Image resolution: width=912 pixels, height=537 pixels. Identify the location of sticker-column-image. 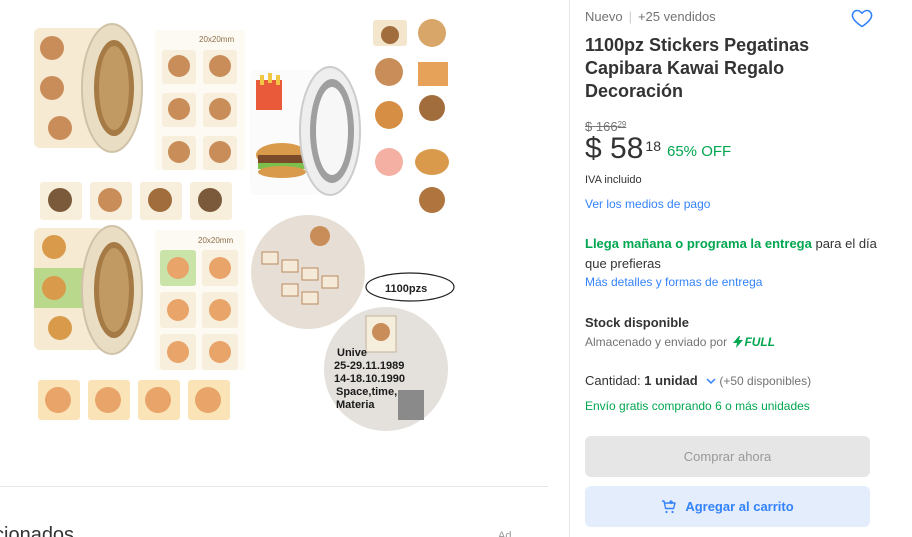
(411, 116).